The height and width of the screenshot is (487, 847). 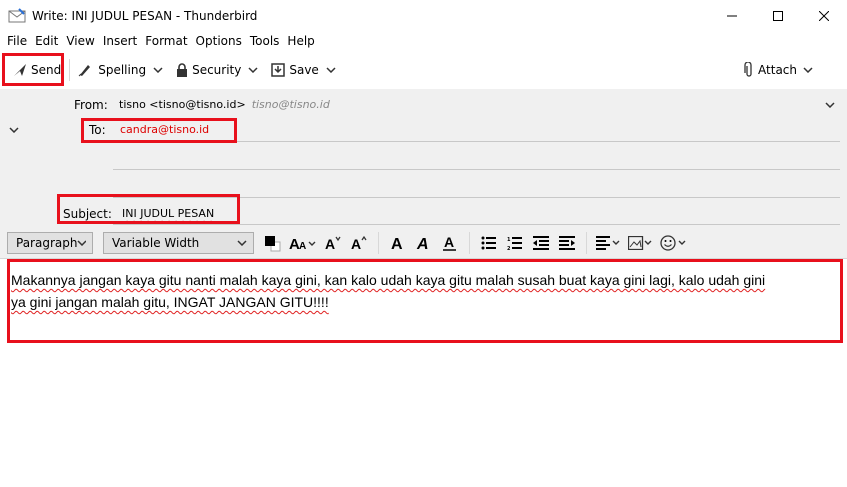 I want to click on font-size-icon: AA, so click(x=302, y=243).